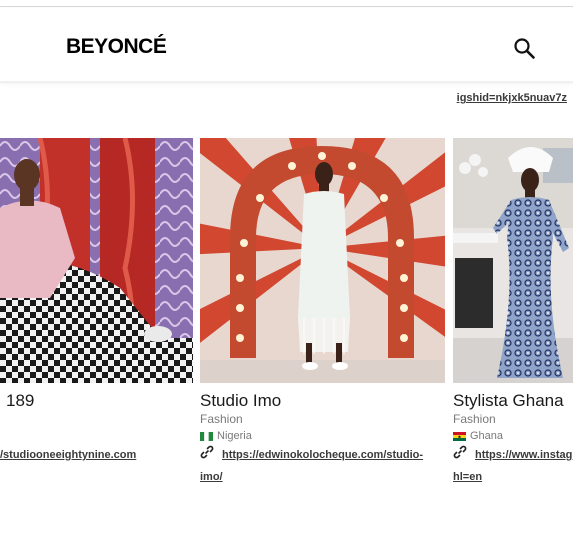 The height and width of the screenshot is (540, 573). I want to click on card-title: 189, so click(20, 401).